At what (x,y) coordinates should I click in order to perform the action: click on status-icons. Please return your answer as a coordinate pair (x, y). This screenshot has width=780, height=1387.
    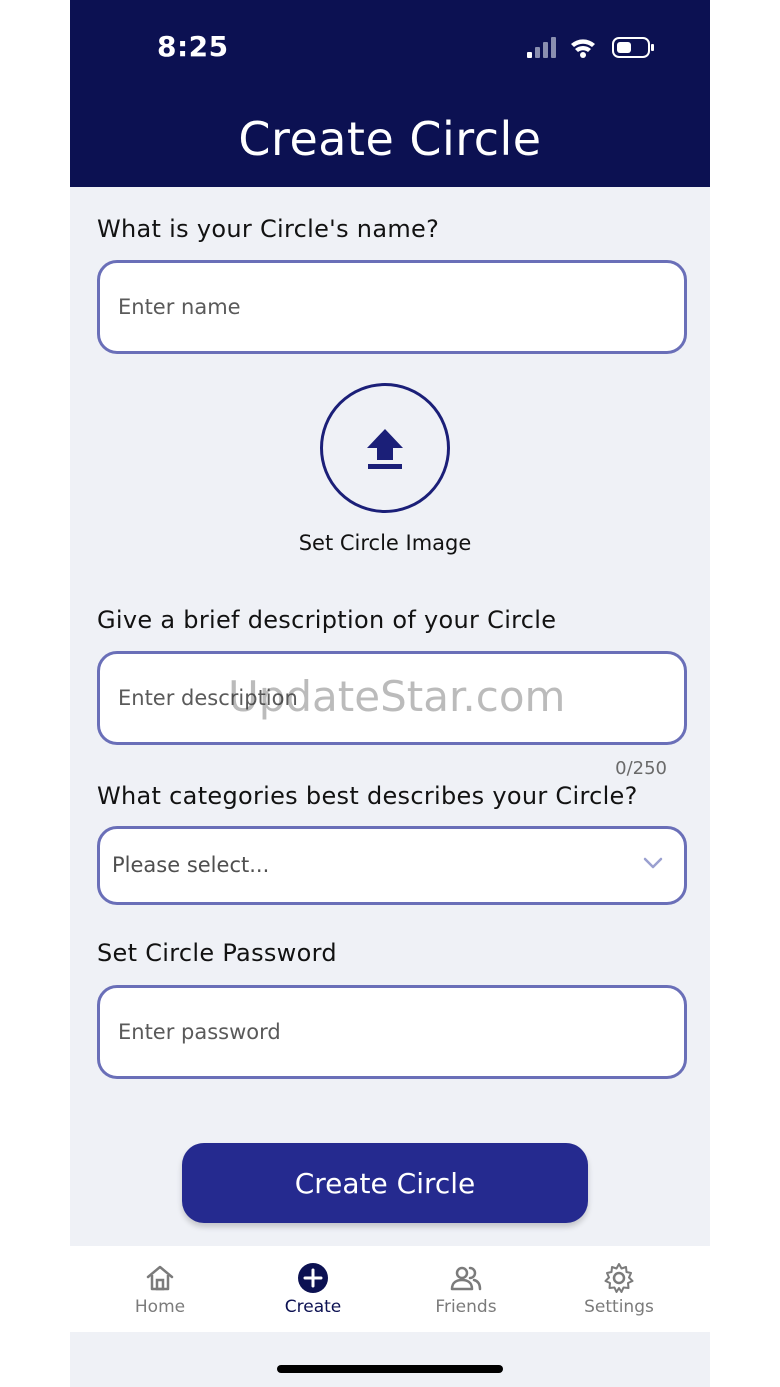
    Looking at the image, I should click on (592, 48).